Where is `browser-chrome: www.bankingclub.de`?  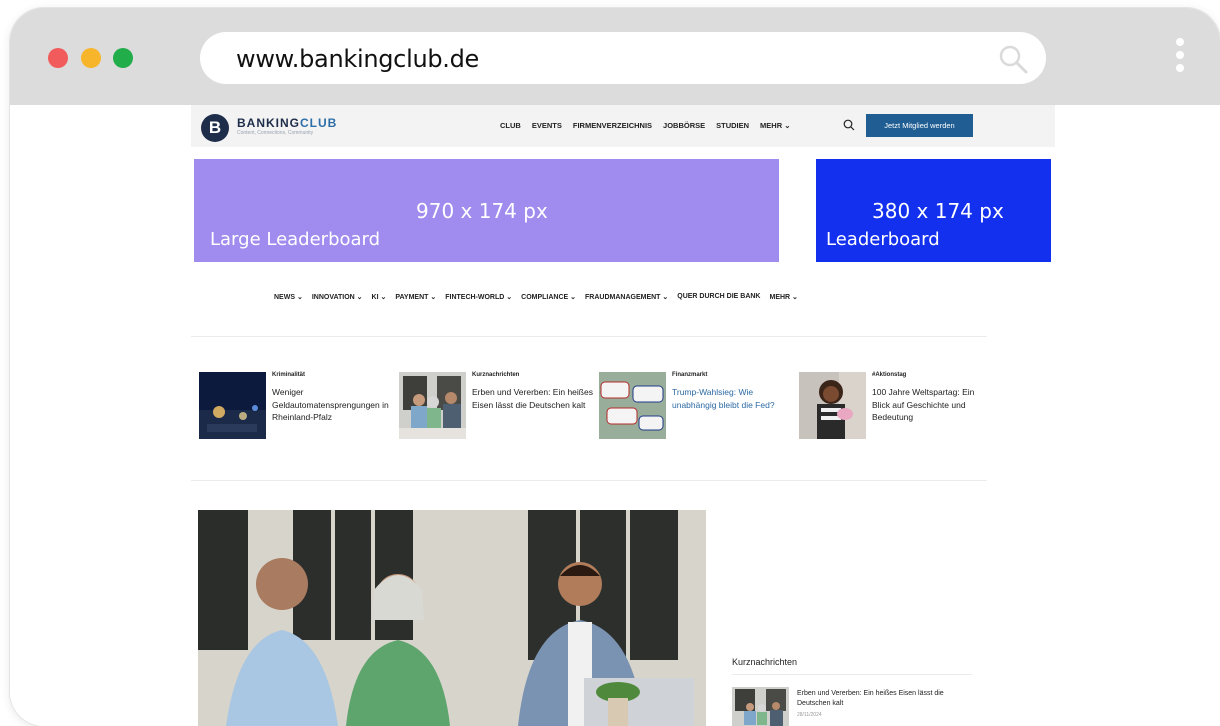 browser-chrome: www.bankingclub.de is located at coordinates (615, 56).